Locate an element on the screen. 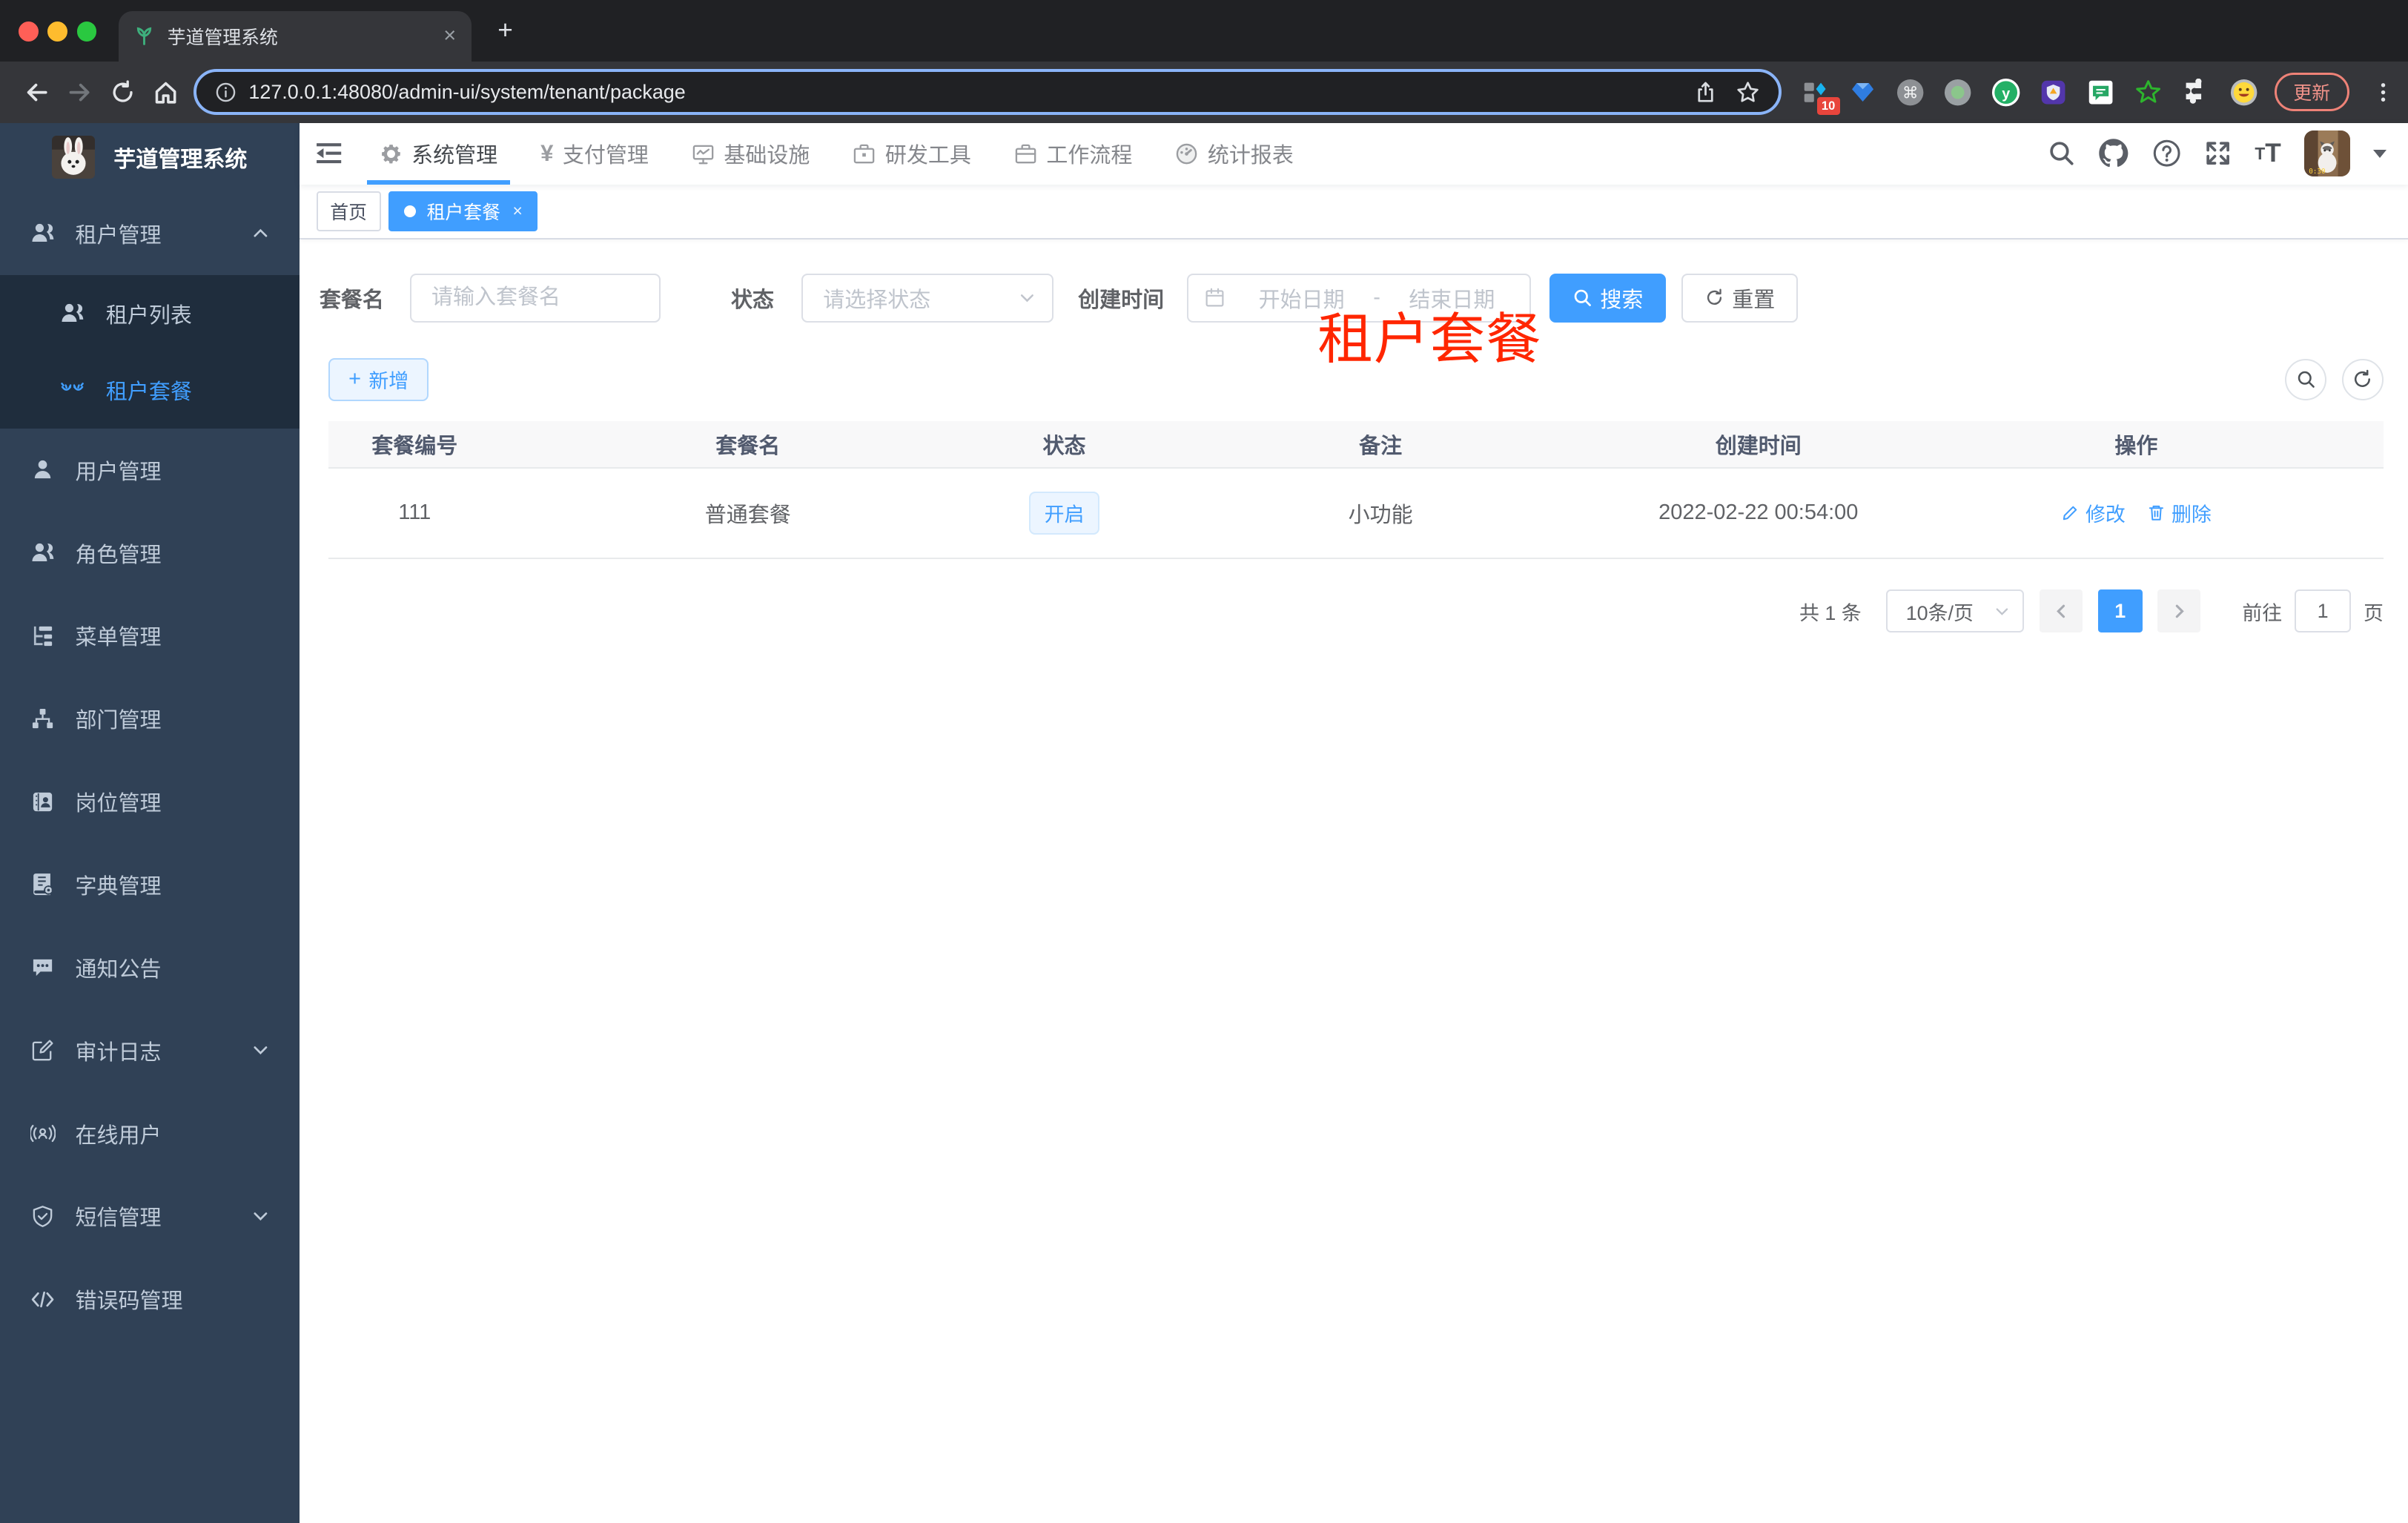 The width and height of the screenshot is (2408, 1523). browser-update-button: 更新 is located at coordinates (2311, 93).